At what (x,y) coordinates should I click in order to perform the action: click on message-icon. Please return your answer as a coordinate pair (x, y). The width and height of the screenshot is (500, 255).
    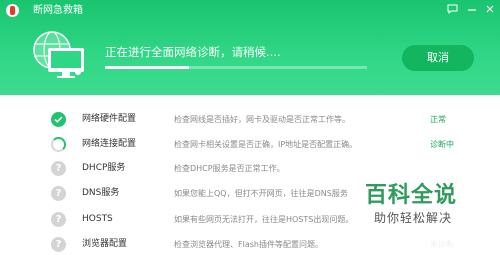
    Looking at the image, I should click on (452, 10).